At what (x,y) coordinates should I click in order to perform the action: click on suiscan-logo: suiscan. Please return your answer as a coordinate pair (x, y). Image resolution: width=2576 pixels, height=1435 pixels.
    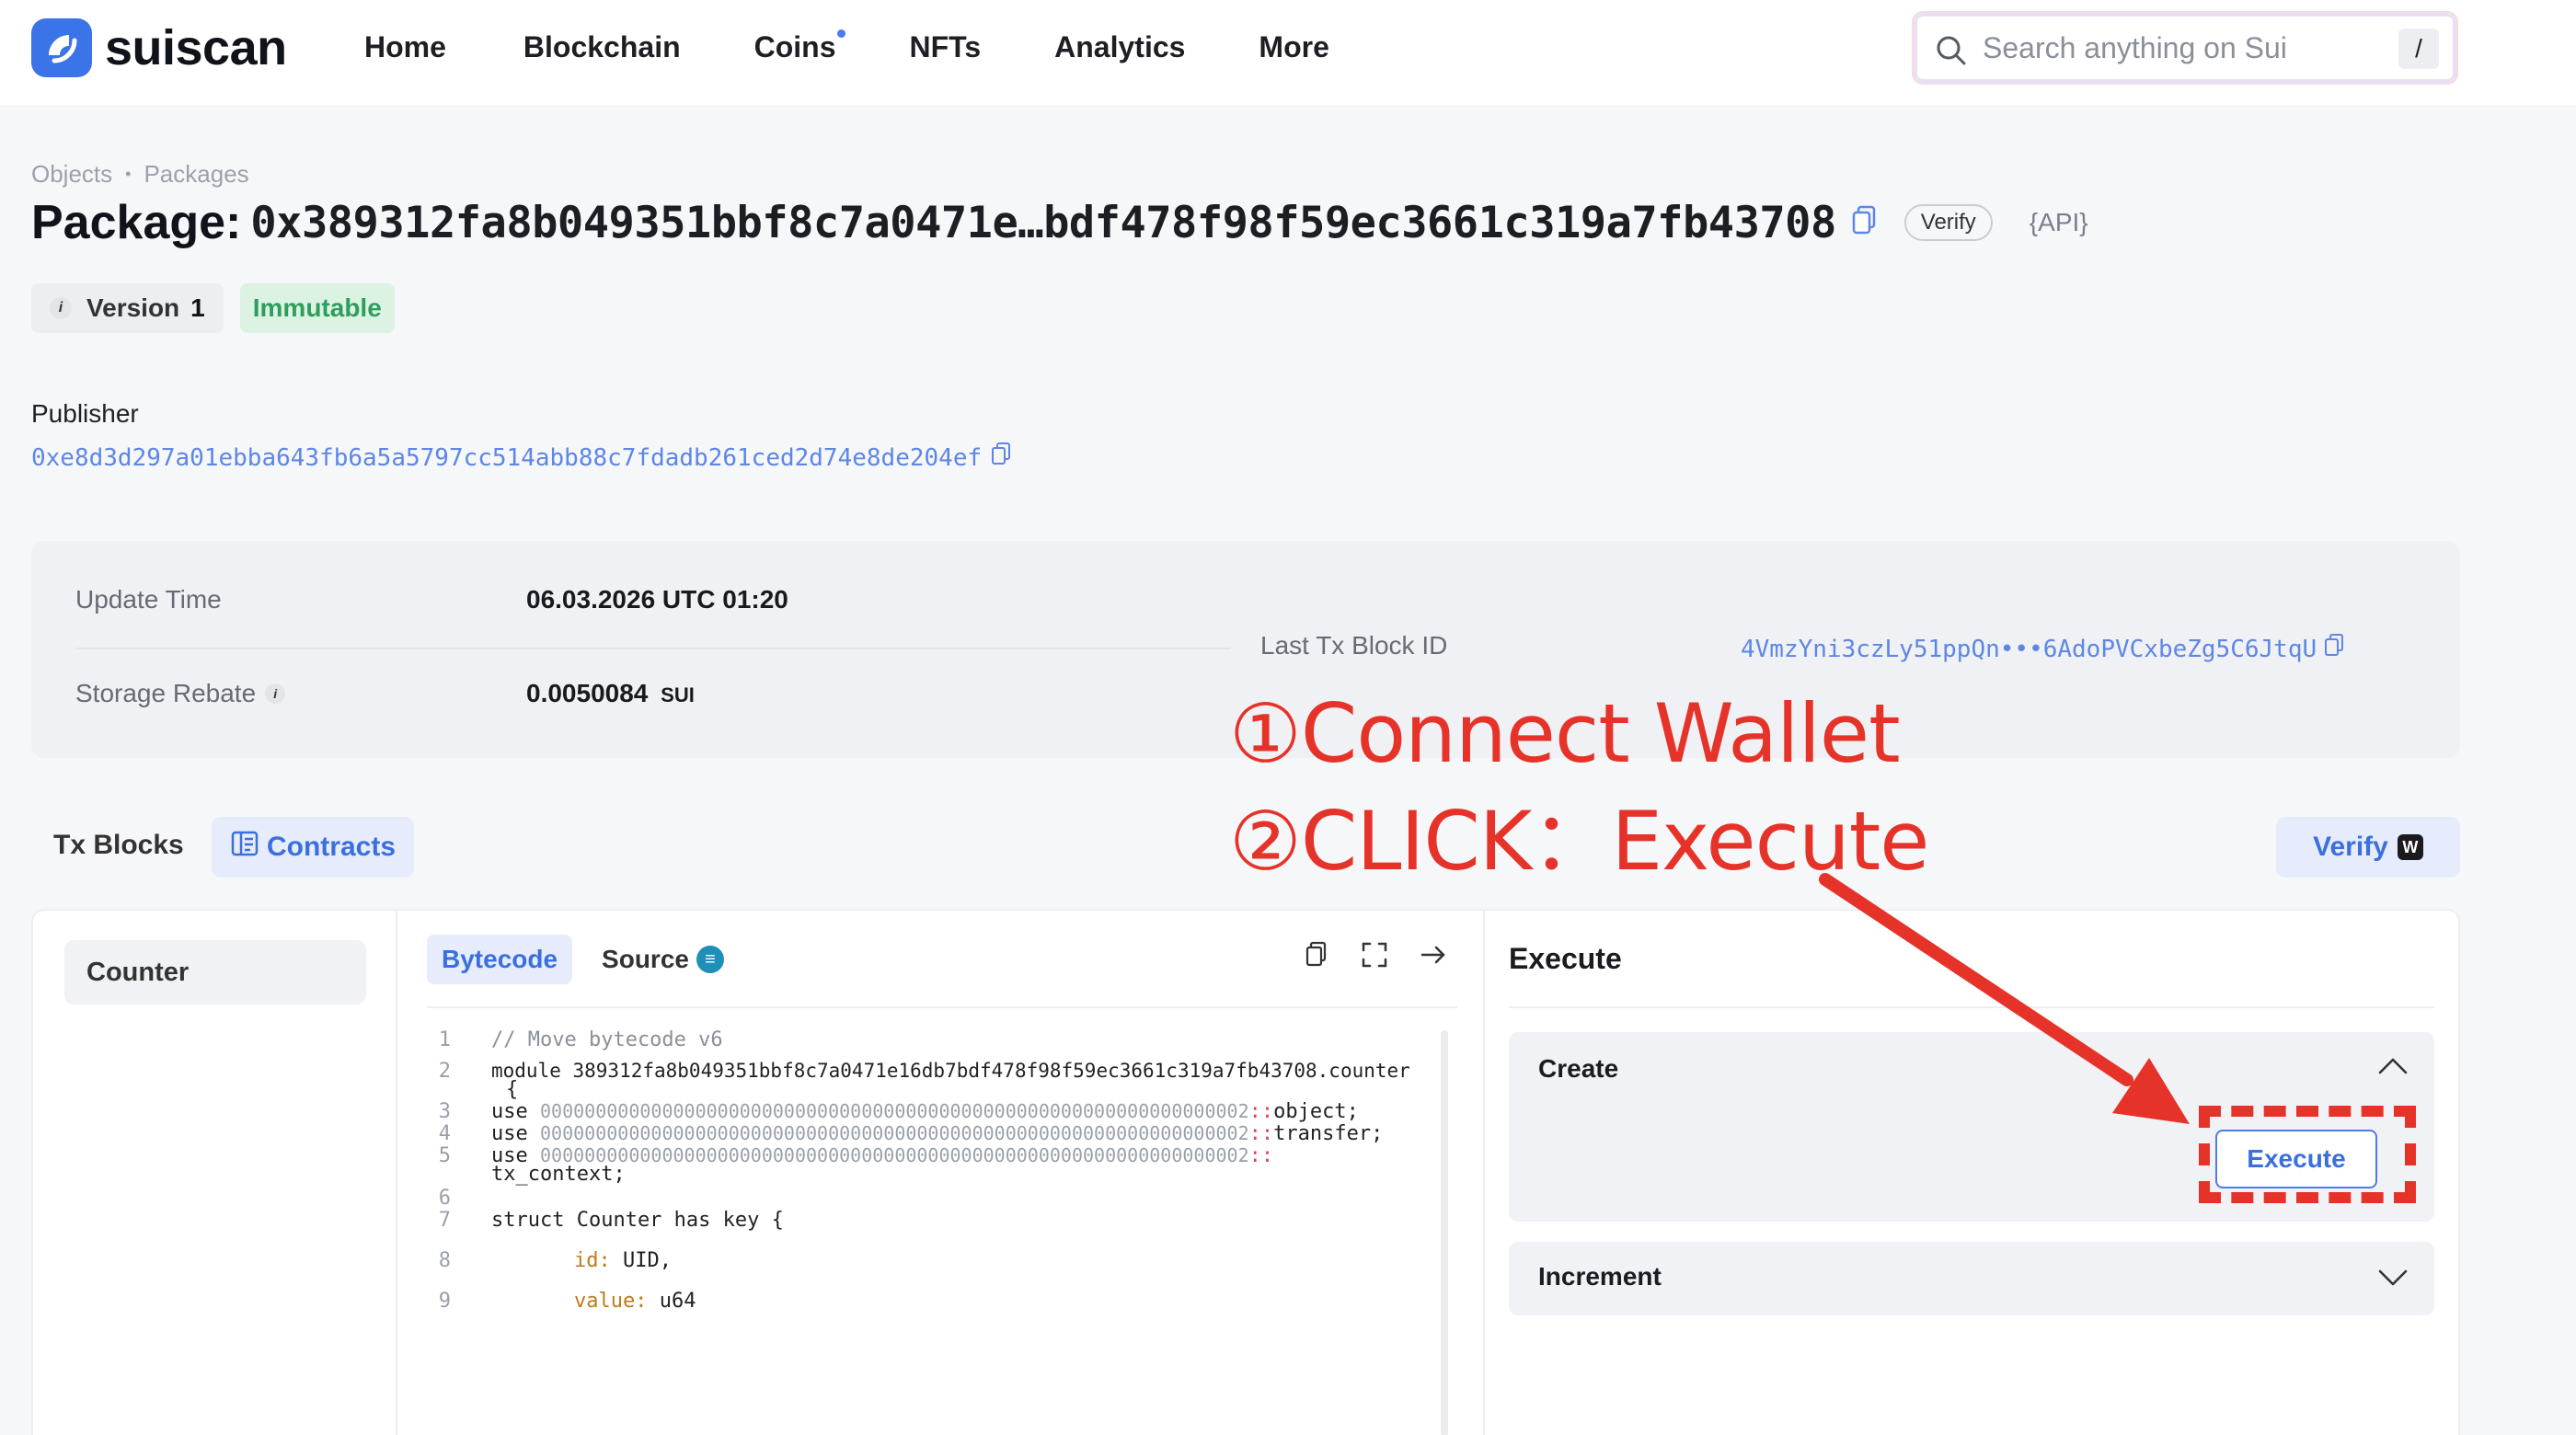
    Looking at the image, I should click on (159, 47).